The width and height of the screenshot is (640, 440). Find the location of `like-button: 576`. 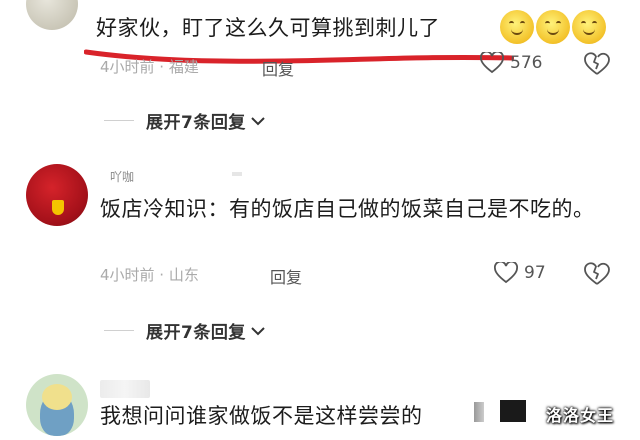

like-button: 576 is located at coordinates (511, 63).